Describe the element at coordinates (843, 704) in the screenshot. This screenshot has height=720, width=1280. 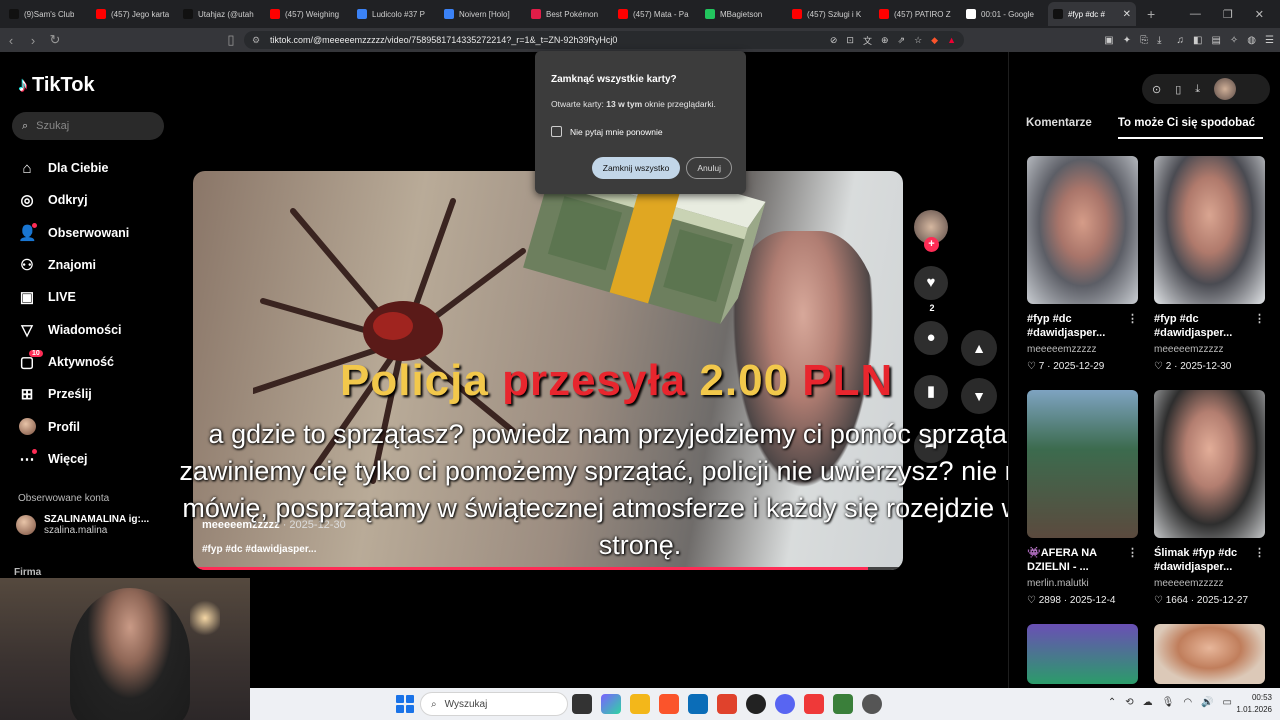
I see `calculator-icon` at that location.